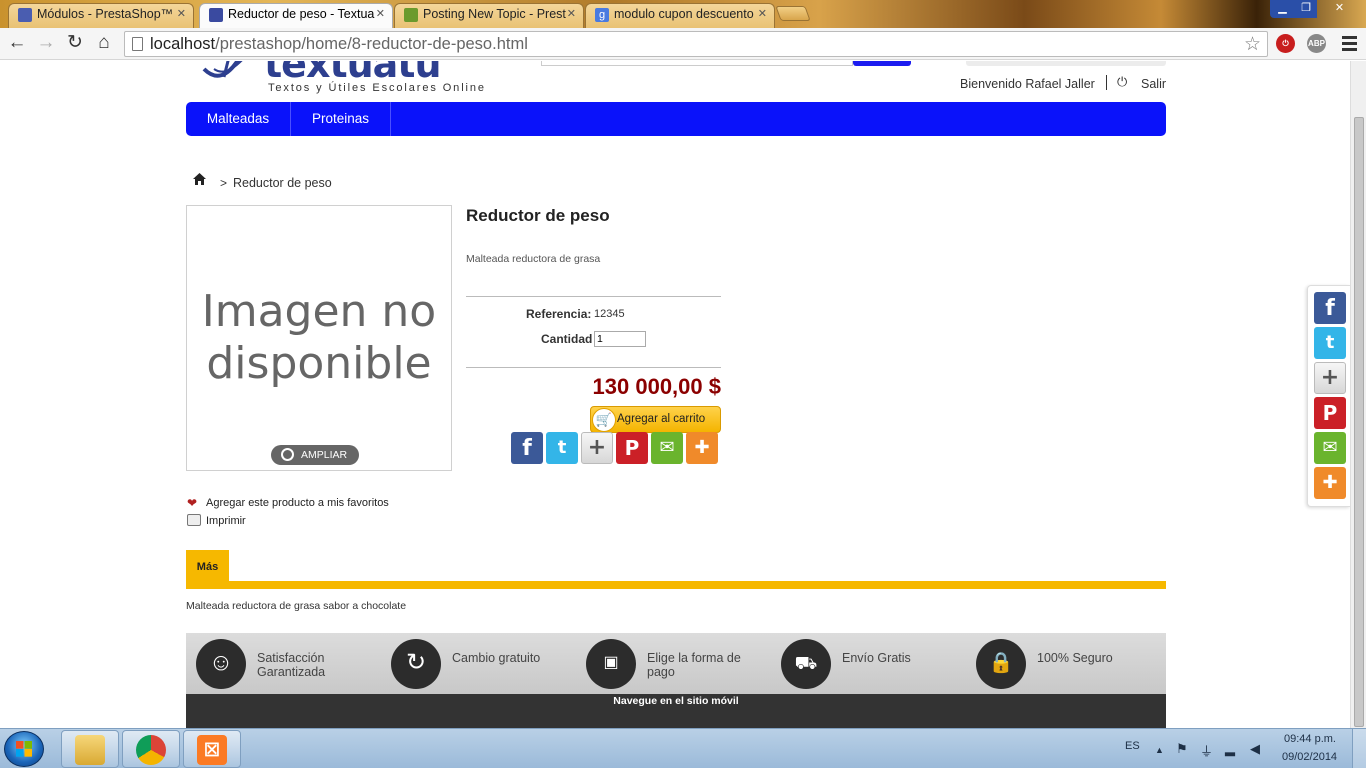 The width and height of the screenshot is (1366, 768). I want to click on browser-tab-title: Módulos - PrestaShop™, so click(105, 14).